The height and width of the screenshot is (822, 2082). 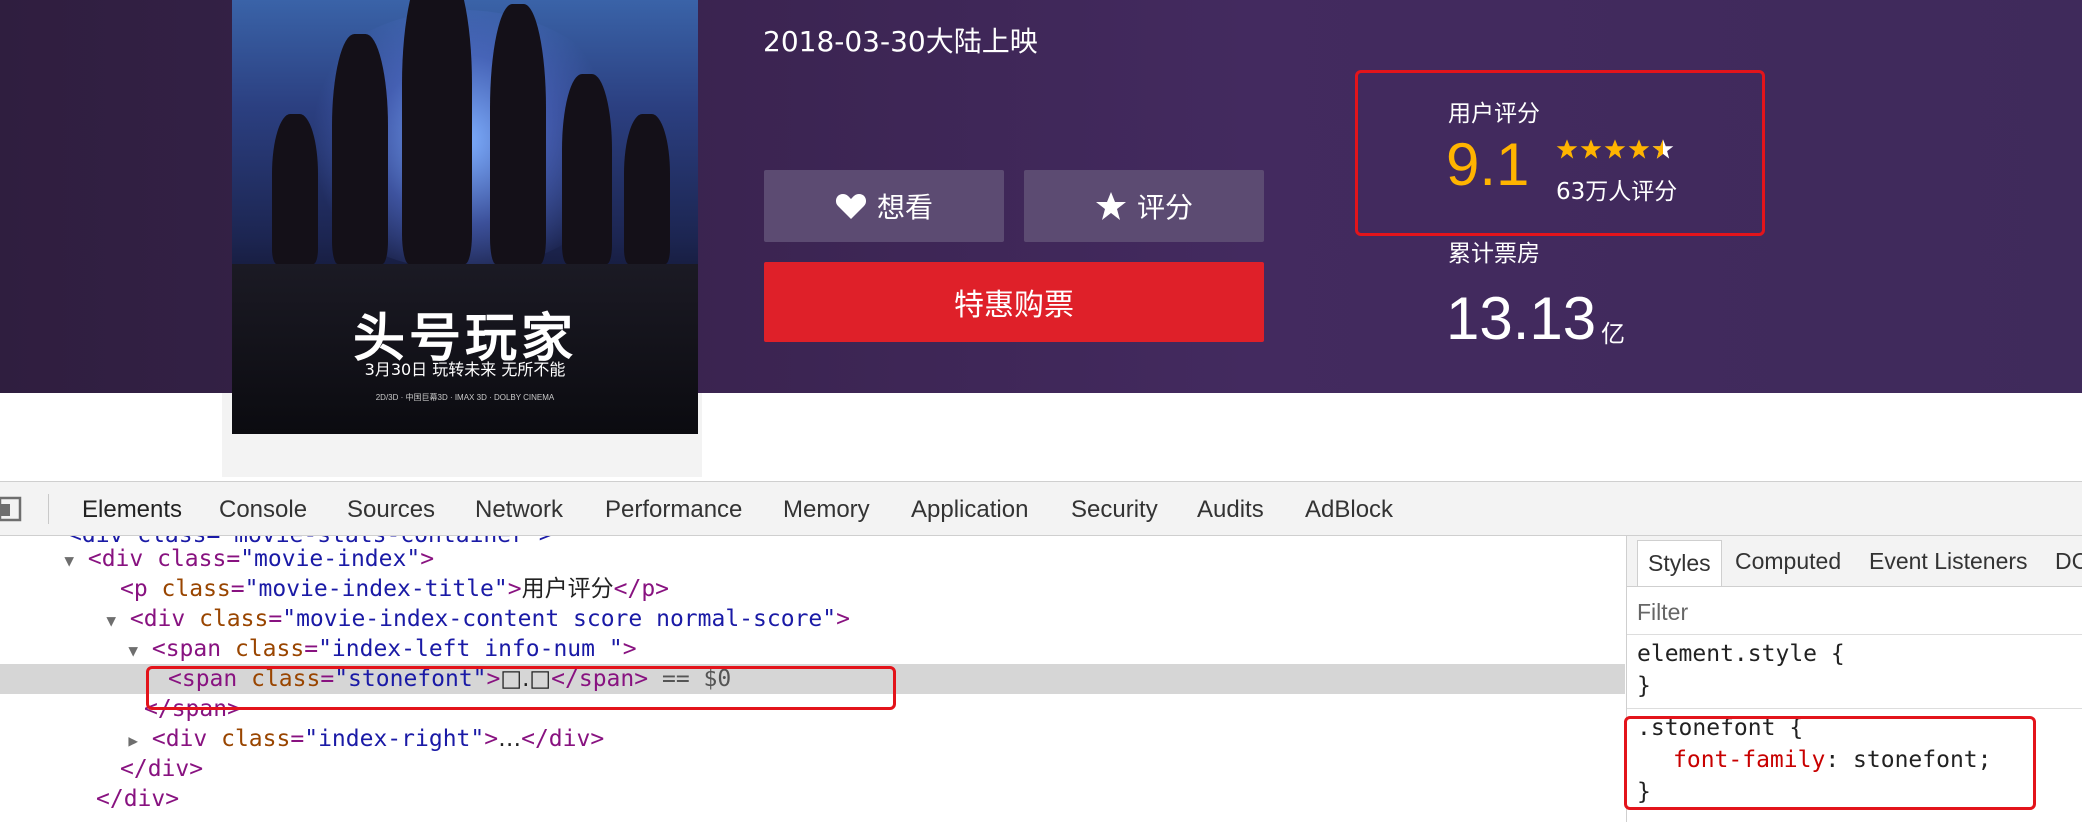 I want to click on tab-console: Console, so click(x=263, y=509).